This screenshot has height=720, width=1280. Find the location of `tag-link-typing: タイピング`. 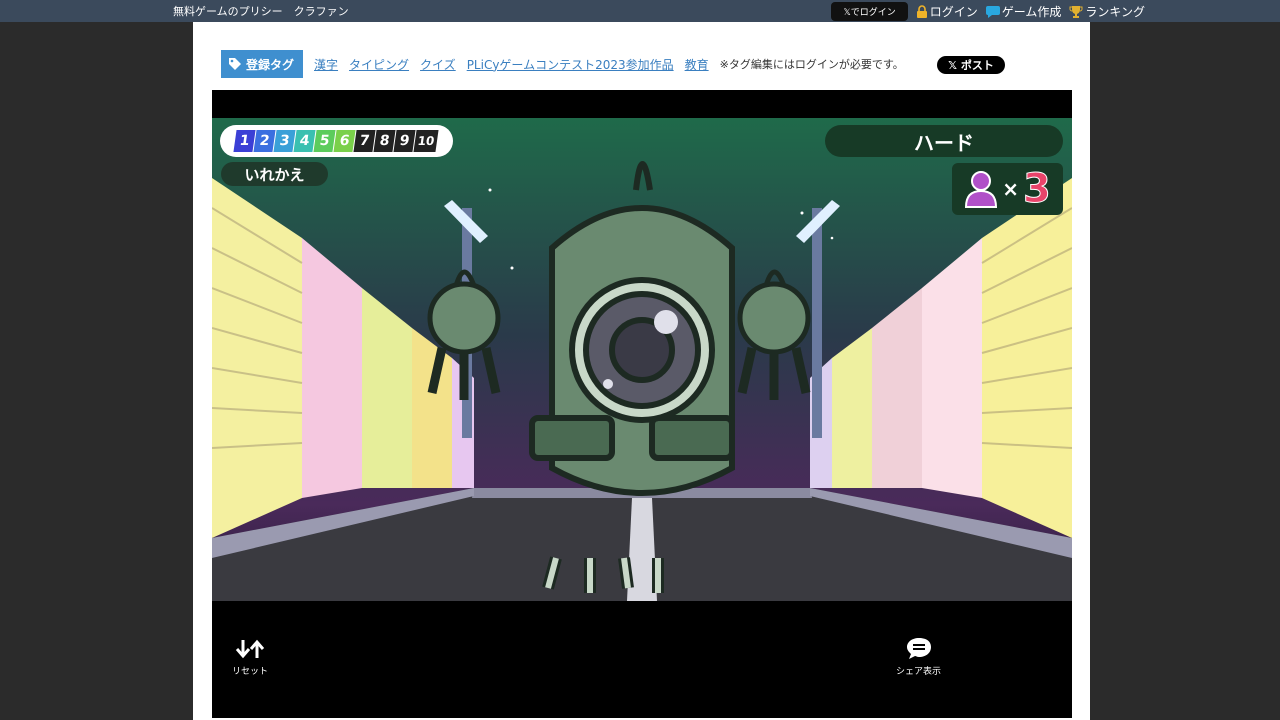

tag-link-typing: タイピング is located at coordinates (379, 64).